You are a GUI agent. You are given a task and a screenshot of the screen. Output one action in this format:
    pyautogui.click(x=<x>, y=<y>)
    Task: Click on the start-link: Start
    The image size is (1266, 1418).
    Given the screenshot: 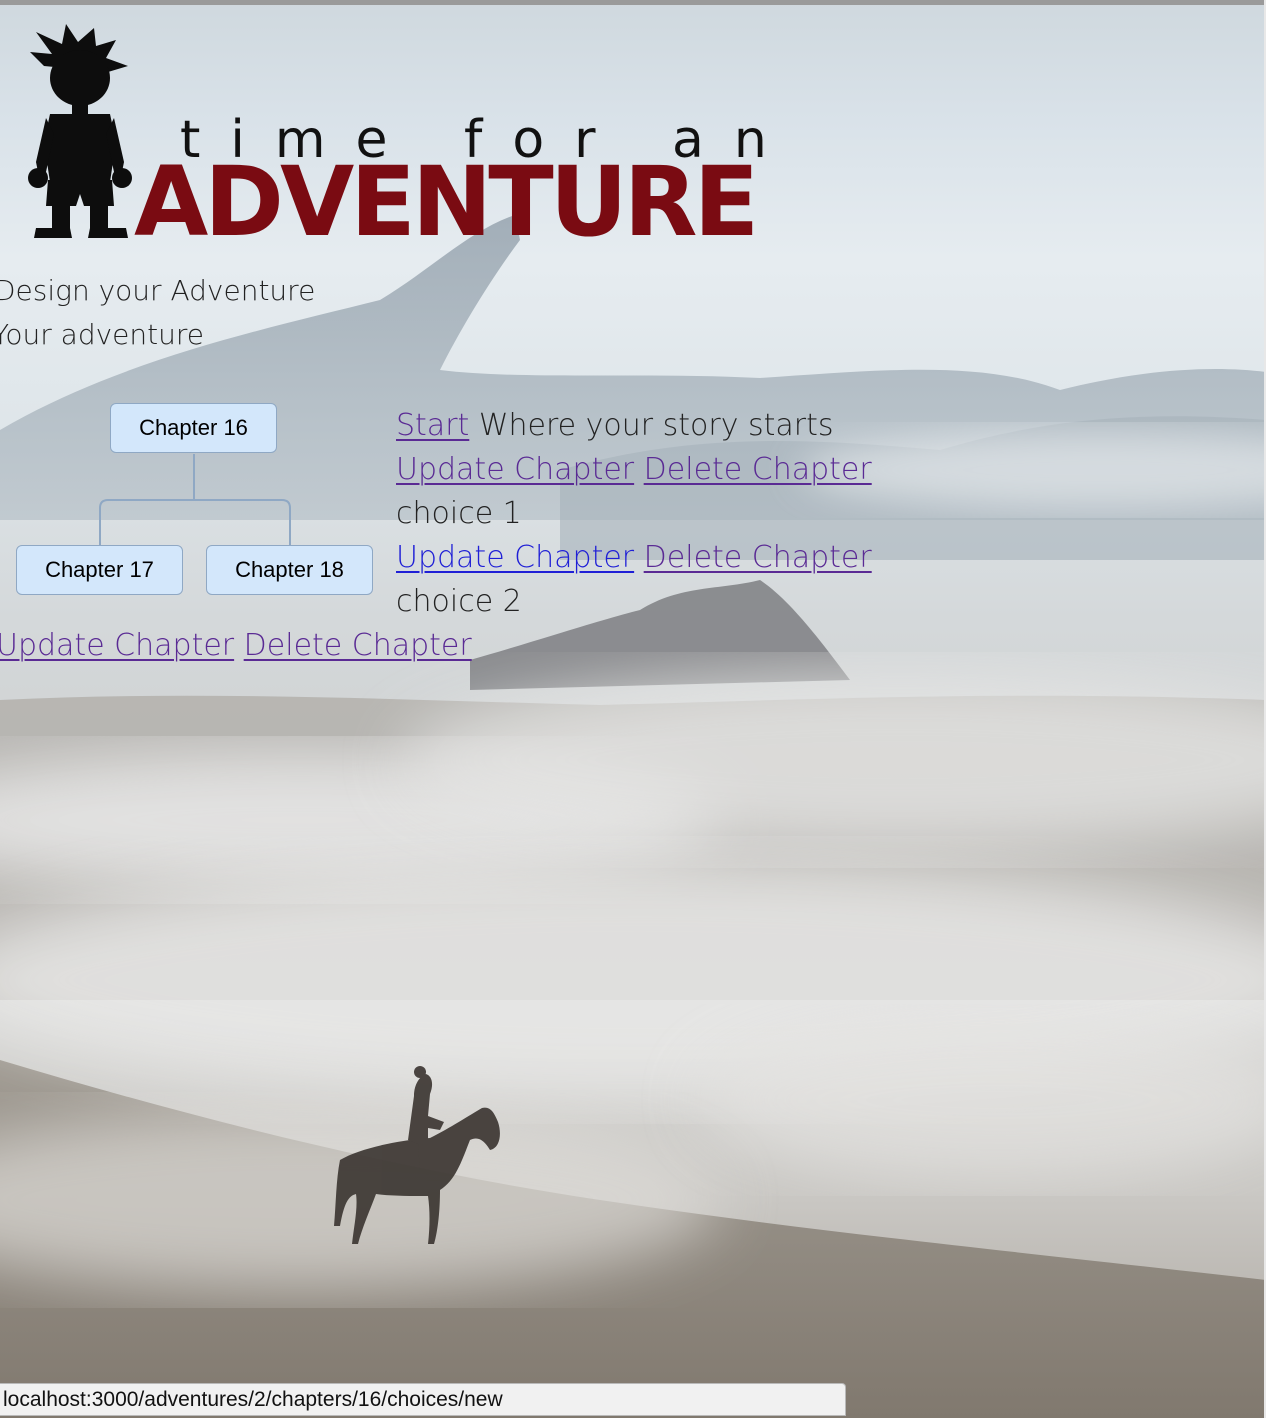 What is the action you would take?
    pyautogui.click(x=432, y=425)
    